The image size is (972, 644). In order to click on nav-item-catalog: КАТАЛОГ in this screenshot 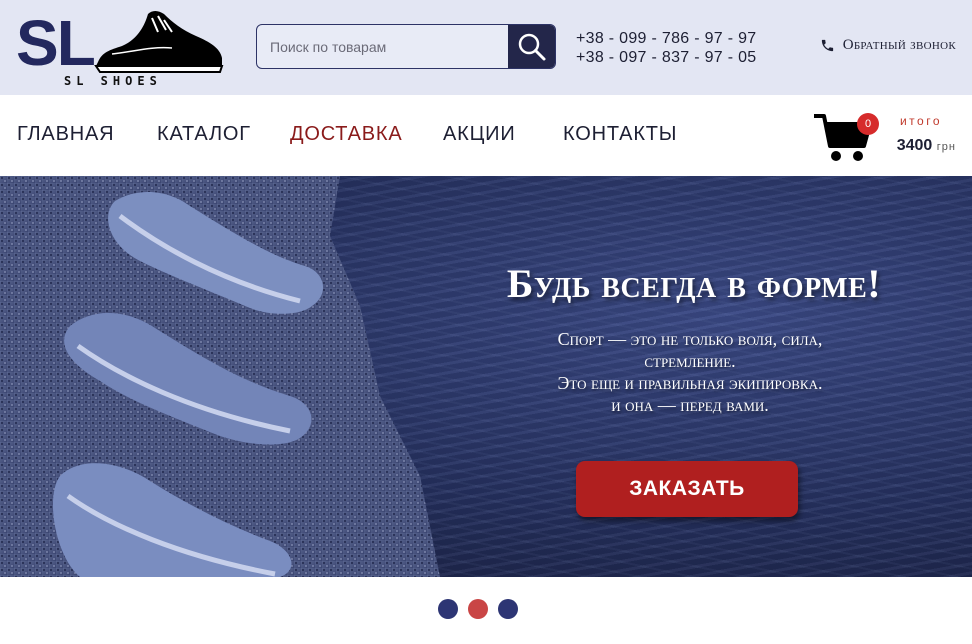, I will do `click(204, 134)`.